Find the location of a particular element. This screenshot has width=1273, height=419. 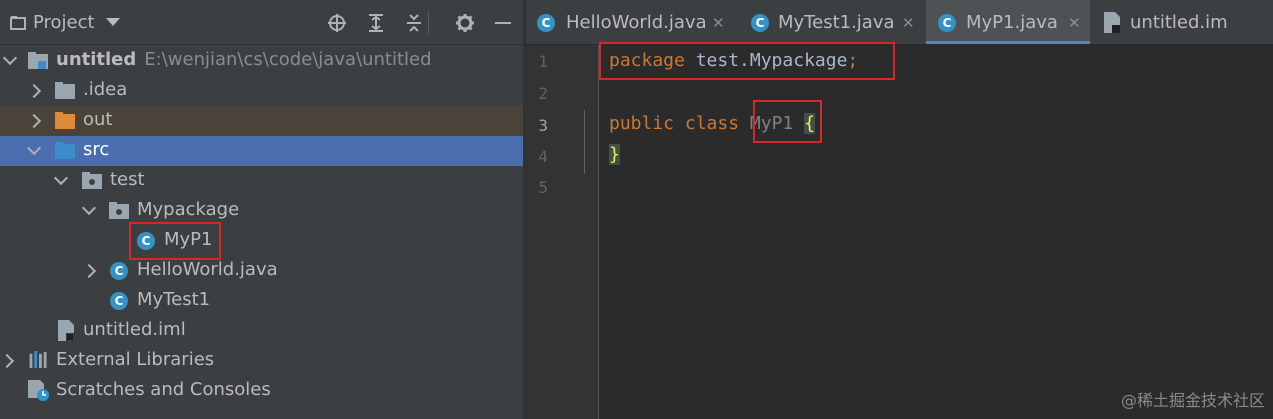

minimize-icon is located at coordinates (503, 23).